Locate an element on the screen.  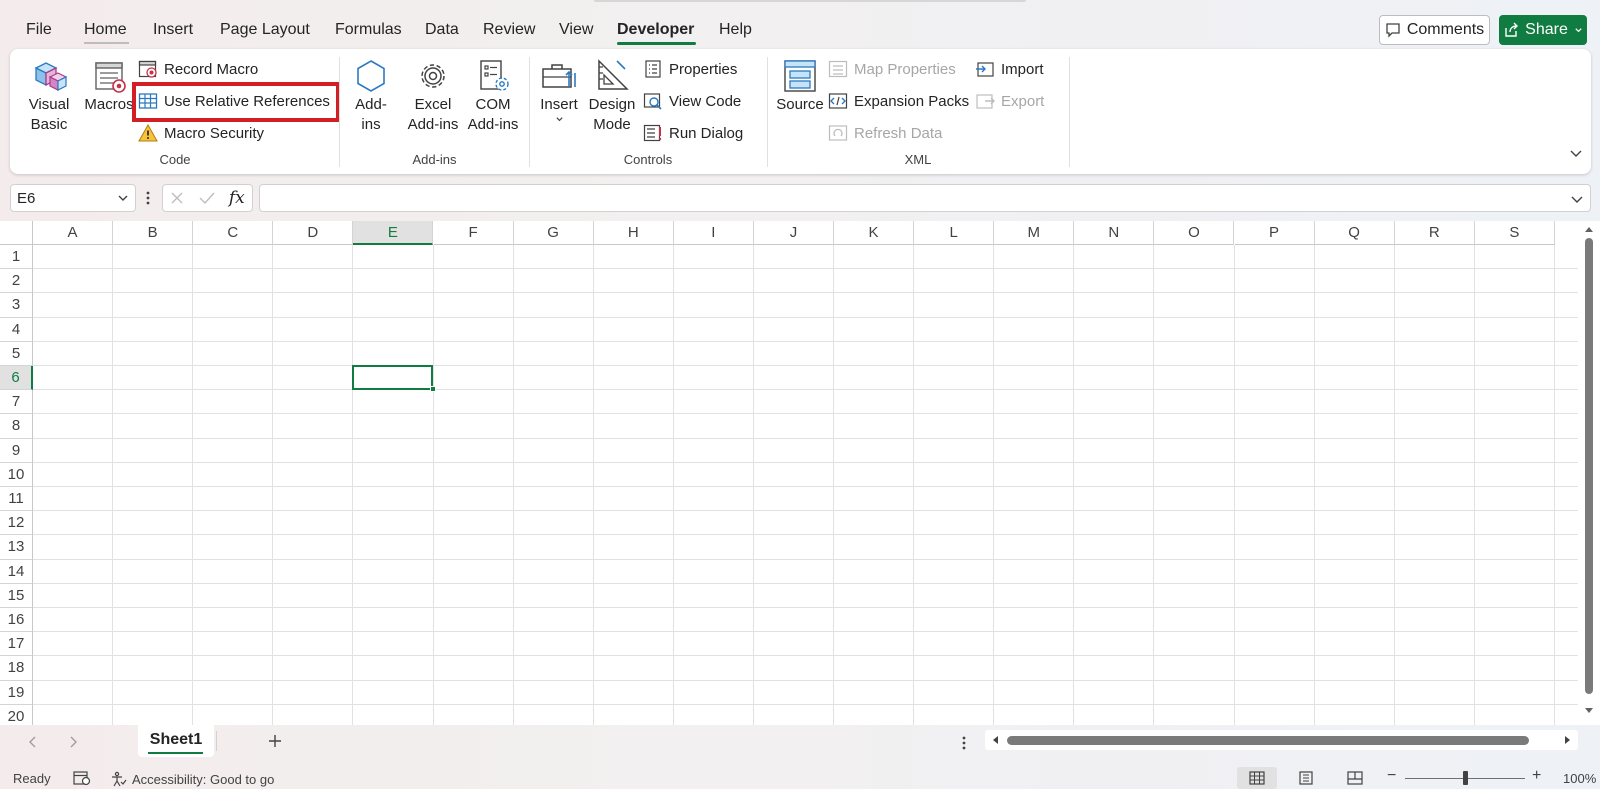
row-header-8: 8 is located at coordinates (16, 426).